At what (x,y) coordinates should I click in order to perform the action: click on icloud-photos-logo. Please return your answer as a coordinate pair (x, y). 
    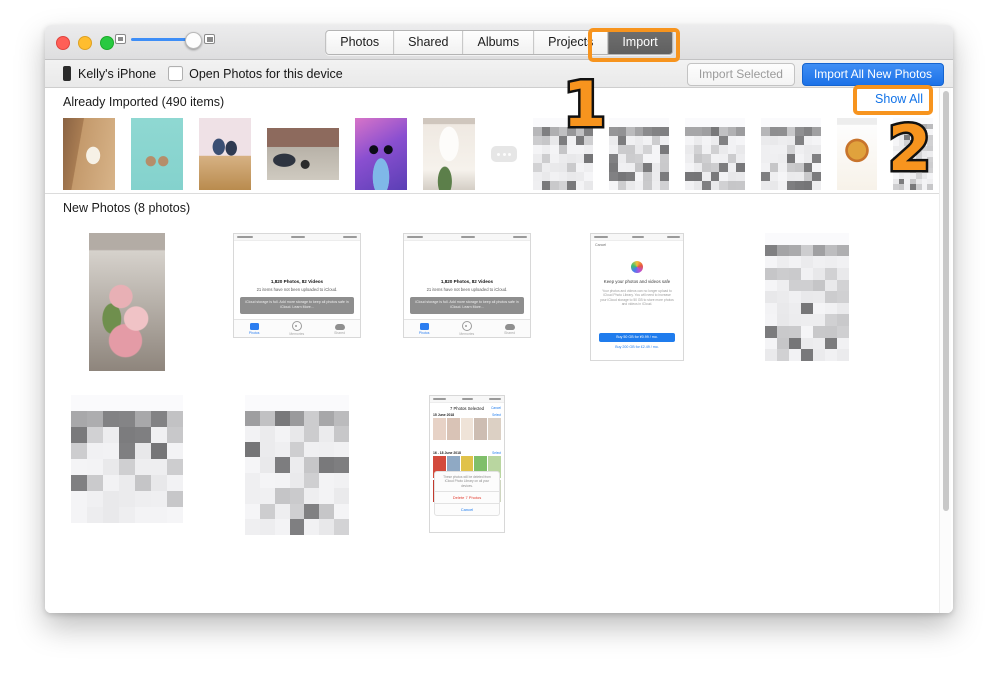
    Looking at the image, I should click on (637, 267).